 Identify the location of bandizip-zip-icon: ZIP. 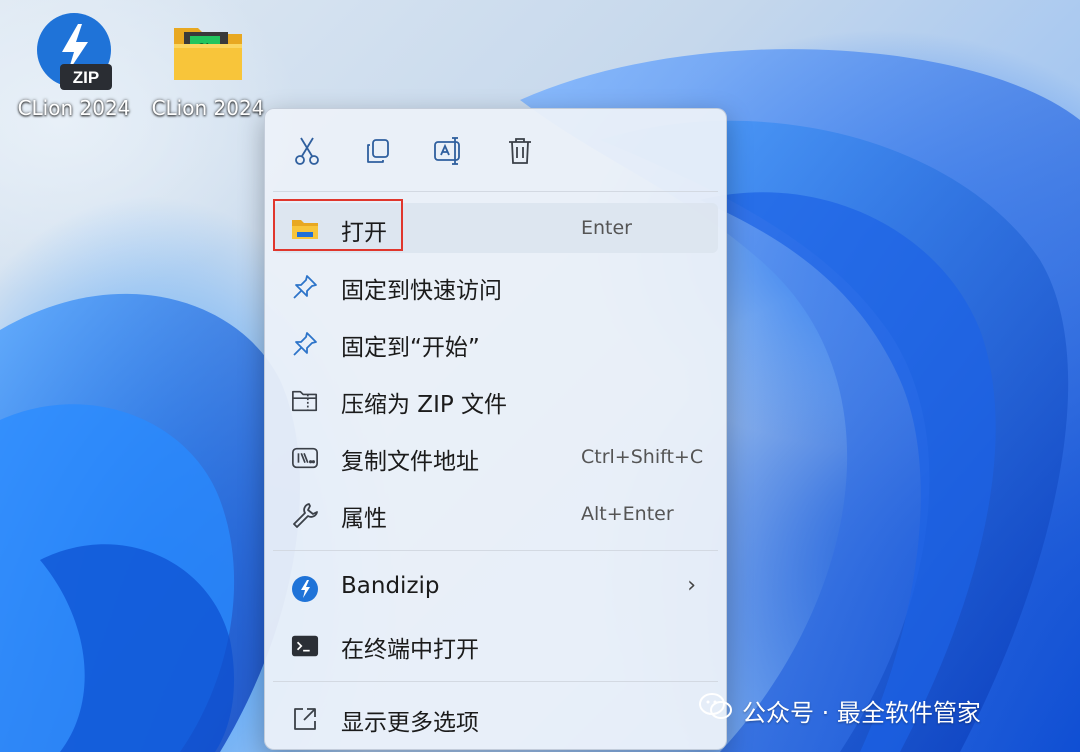
(74, 52).